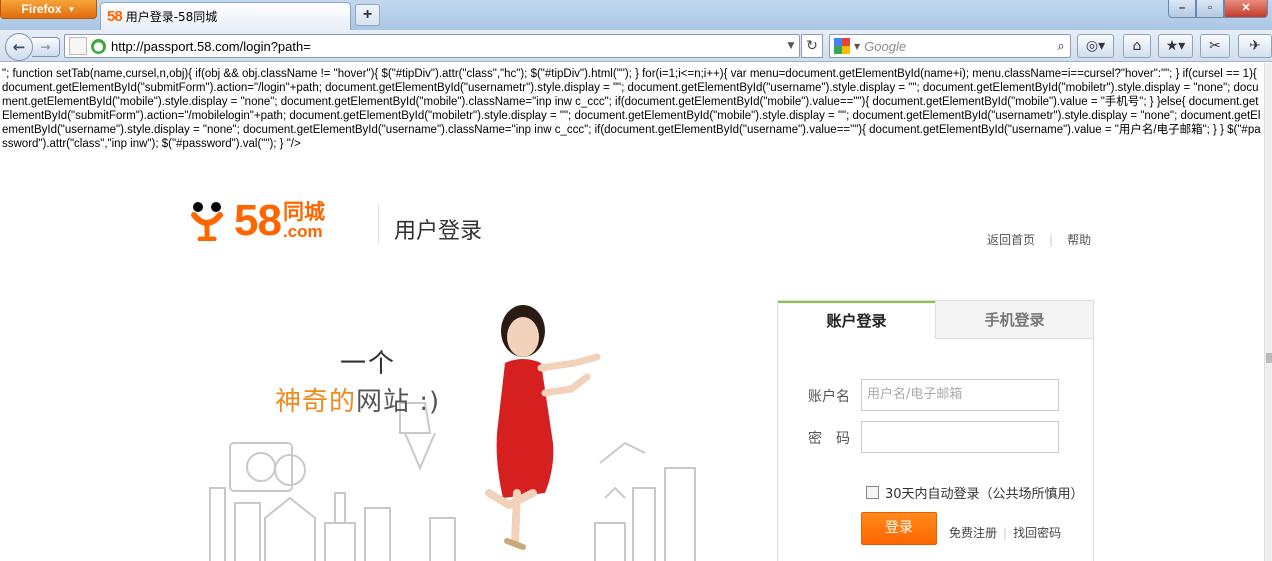 Image resolution: width=1272 pixels, height=561 pixels. I want to click on header-divider, so click(378, 224).